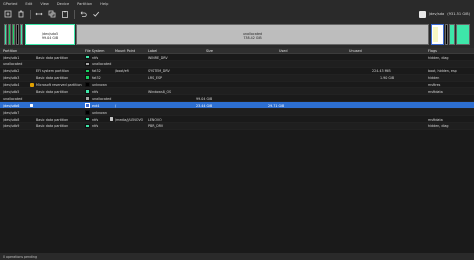  Describe the element at coordinates (65, 14) in the screenshot. I see `paste-icon` at that location.